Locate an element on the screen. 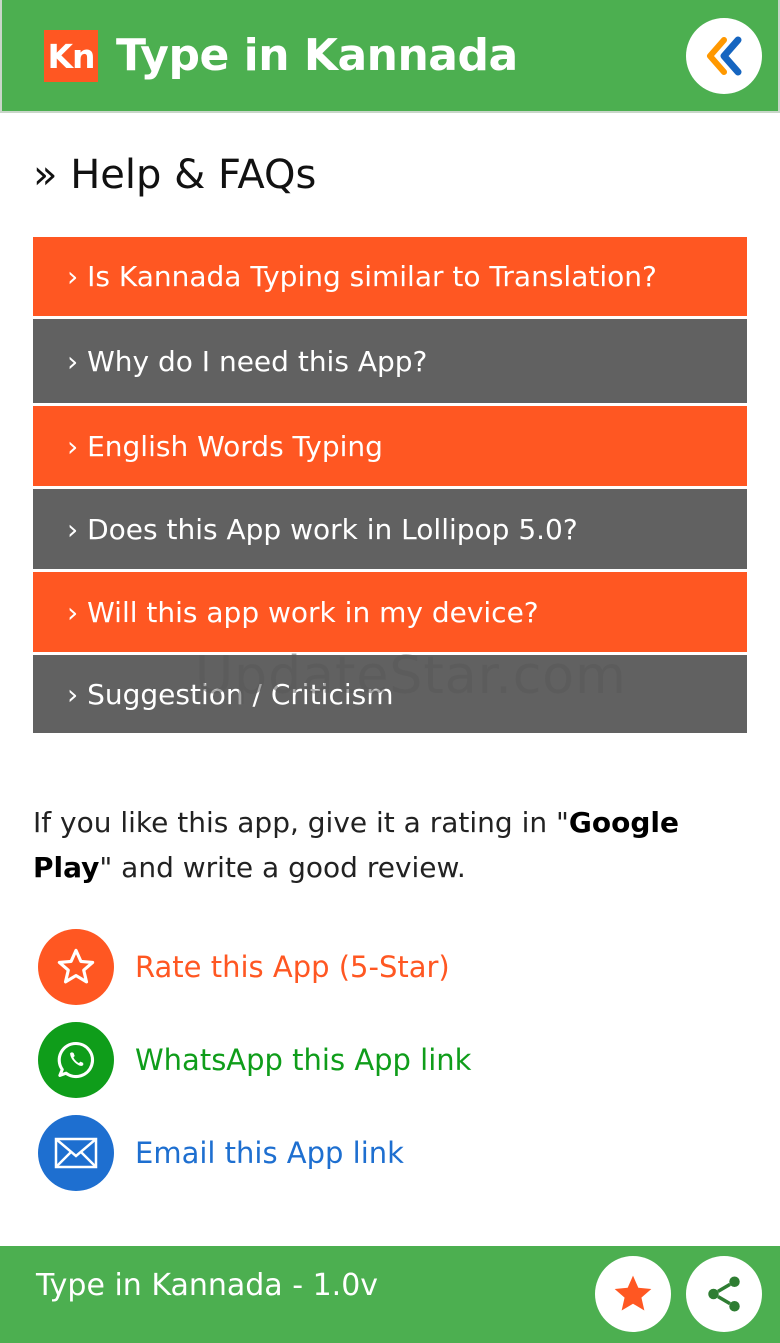  double-chevron-left-icon is located at coordinates (724, 56).